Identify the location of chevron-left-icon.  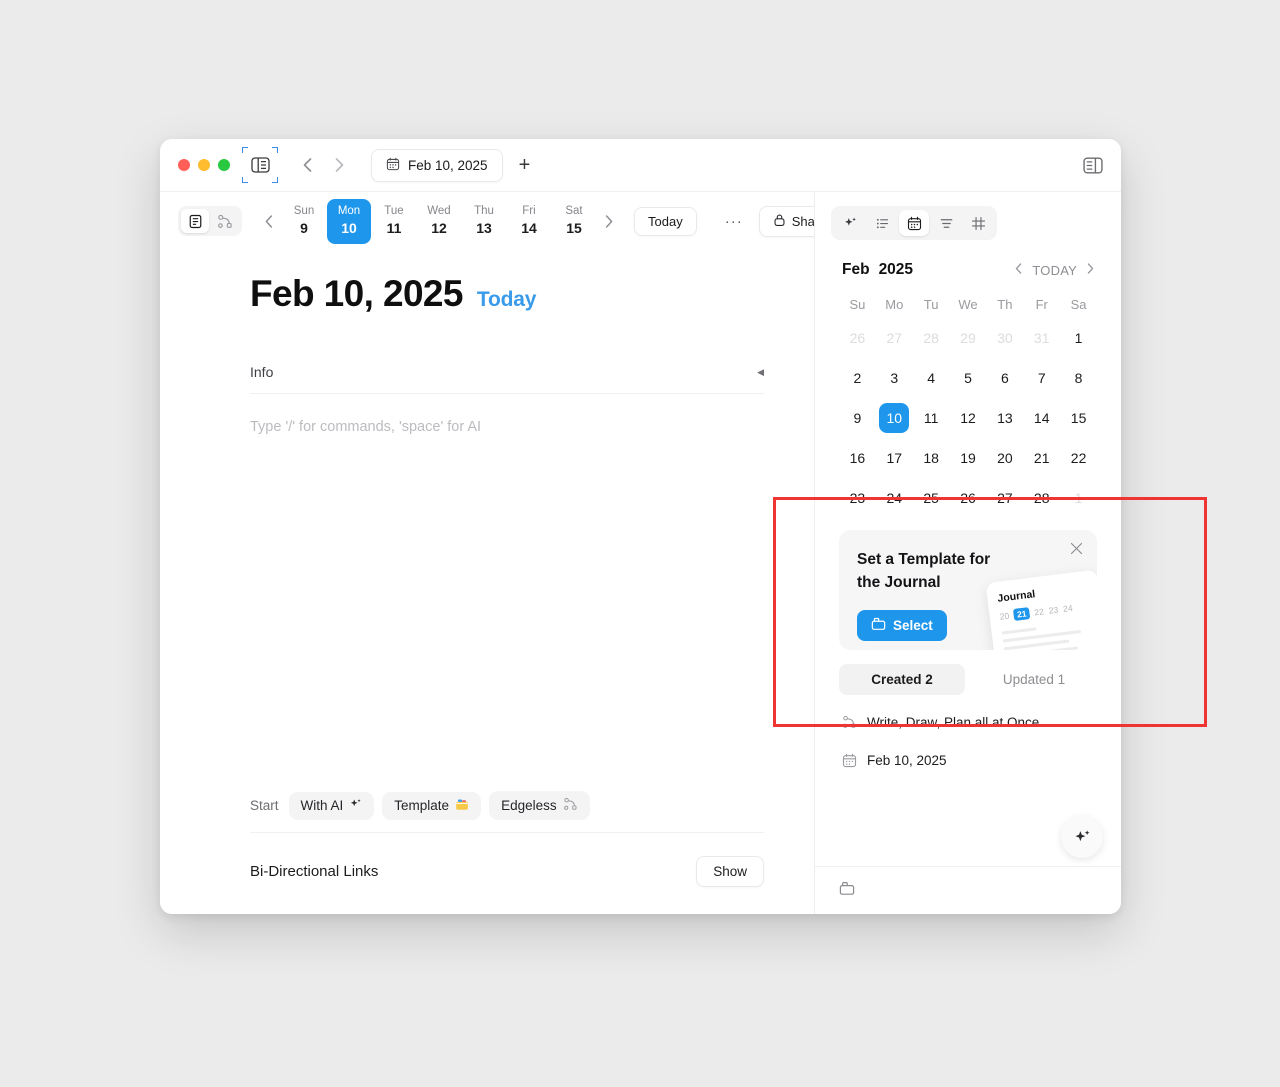
(307, 165).